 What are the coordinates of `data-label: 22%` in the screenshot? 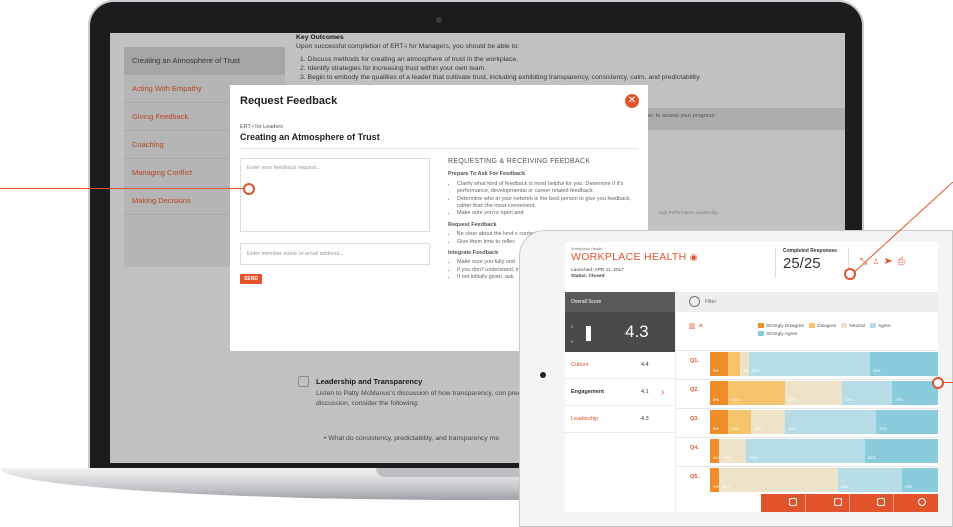 It's located at (849, 400).